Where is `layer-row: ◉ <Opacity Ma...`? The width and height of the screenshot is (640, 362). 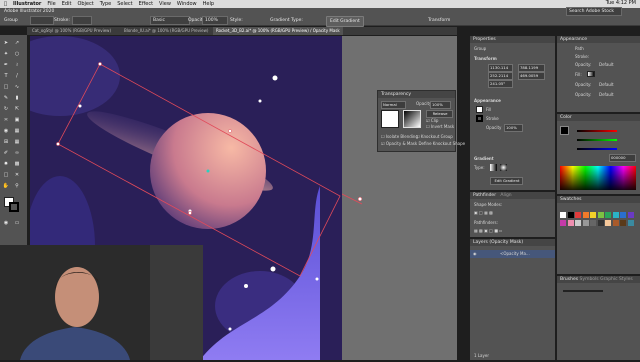
layer-row: ◉ <Opacity Ma... is located at coordinates (512, 254).